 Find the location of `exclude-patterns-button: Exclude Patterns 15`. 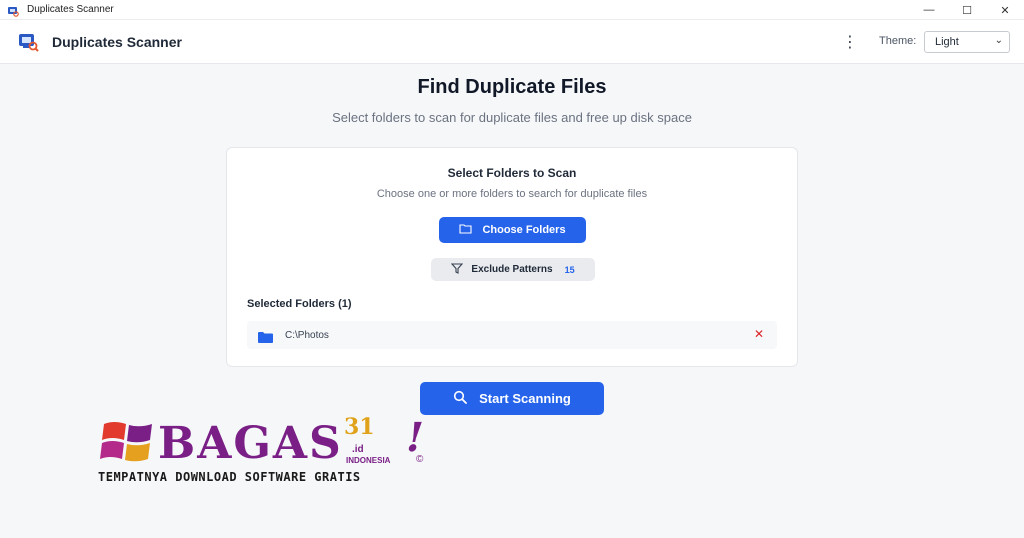

exclude-patterns-button: Exclude Patterns 15 is located at coordinates (513, 269).